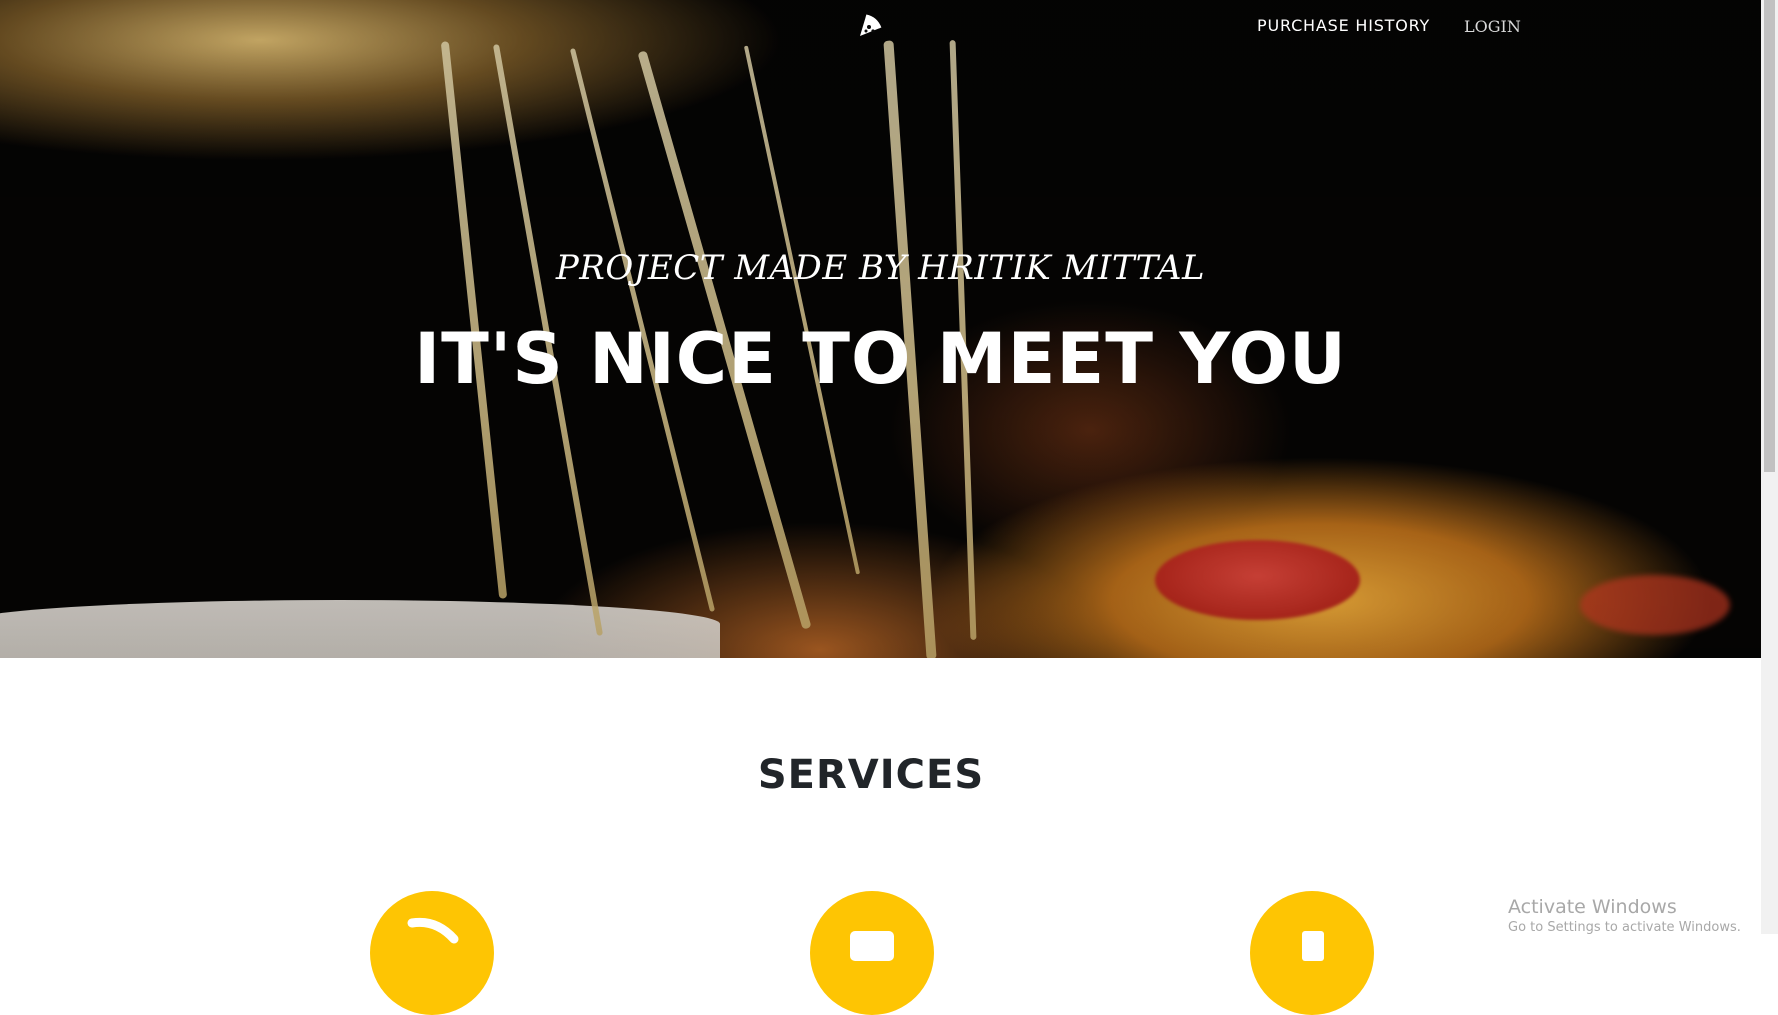 The width and height of the screenshot is (1778, 1015). I want to click on service-laptop-circle, so click(1312, 953).